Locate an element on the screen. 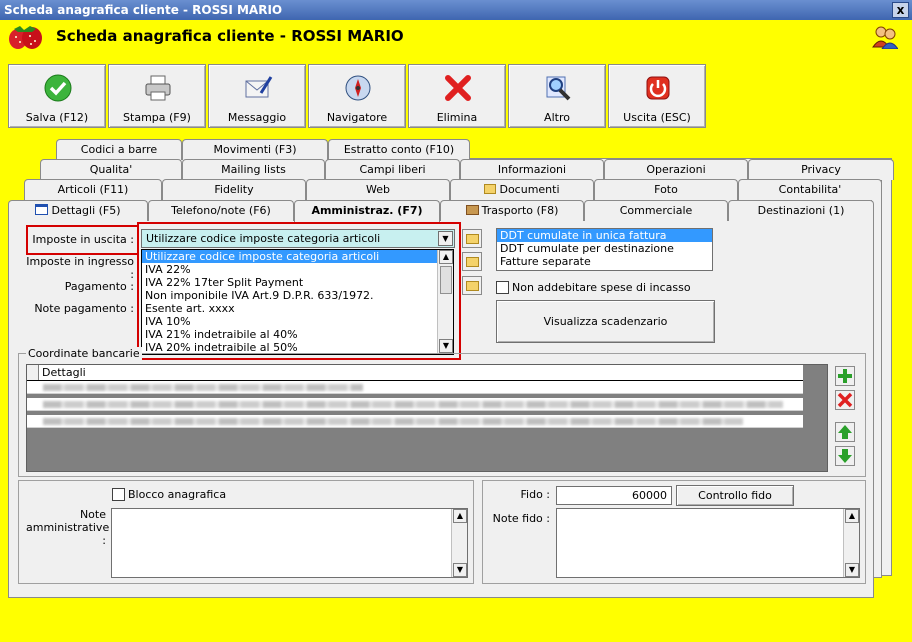 The width and height of the screenshot is (912, 642). tab-custom-fields: Campi liberi is located at coordinates (392, 169).